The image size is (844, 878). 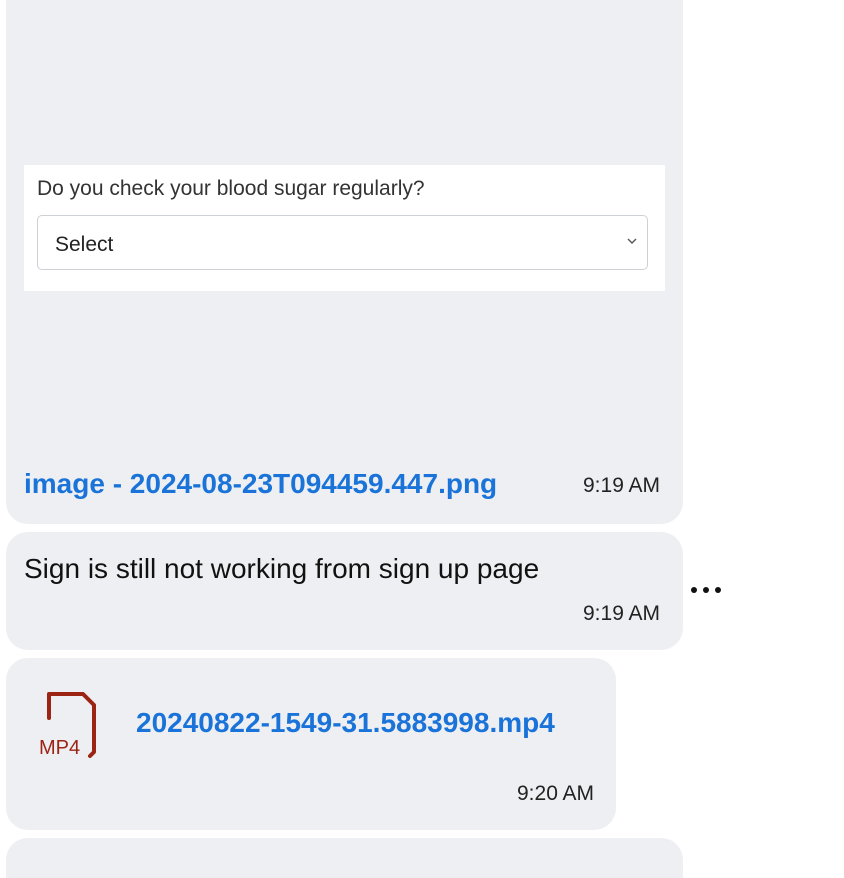 I want to click on next-message-bubble, so click(x=344, y=858).